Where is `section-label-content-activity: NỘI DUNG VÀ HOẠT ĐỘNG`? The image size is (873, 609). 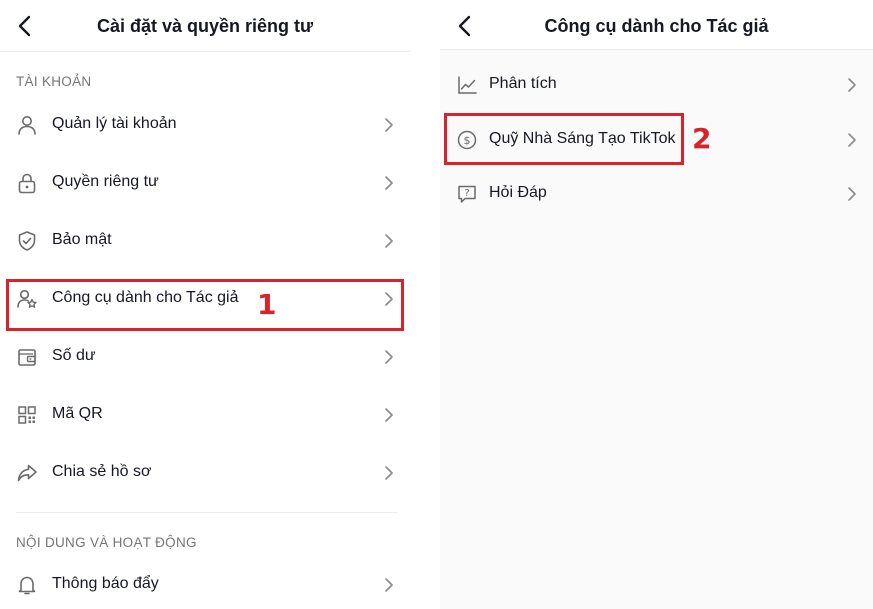
section-label-content-activity: NỘI DUNG VÀ HOẠT ĐỘNG is located at coordinates (106, 542).